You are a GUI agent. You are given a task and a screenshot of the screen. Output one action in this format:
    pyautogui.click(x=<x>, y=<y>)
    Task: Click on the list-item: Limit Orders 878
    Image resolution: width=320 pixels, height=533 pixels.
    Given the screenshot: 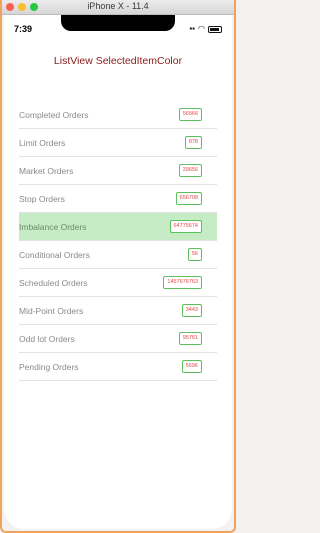 What is the action you would take?
    pyautogui.click(x=118, y=143)
    